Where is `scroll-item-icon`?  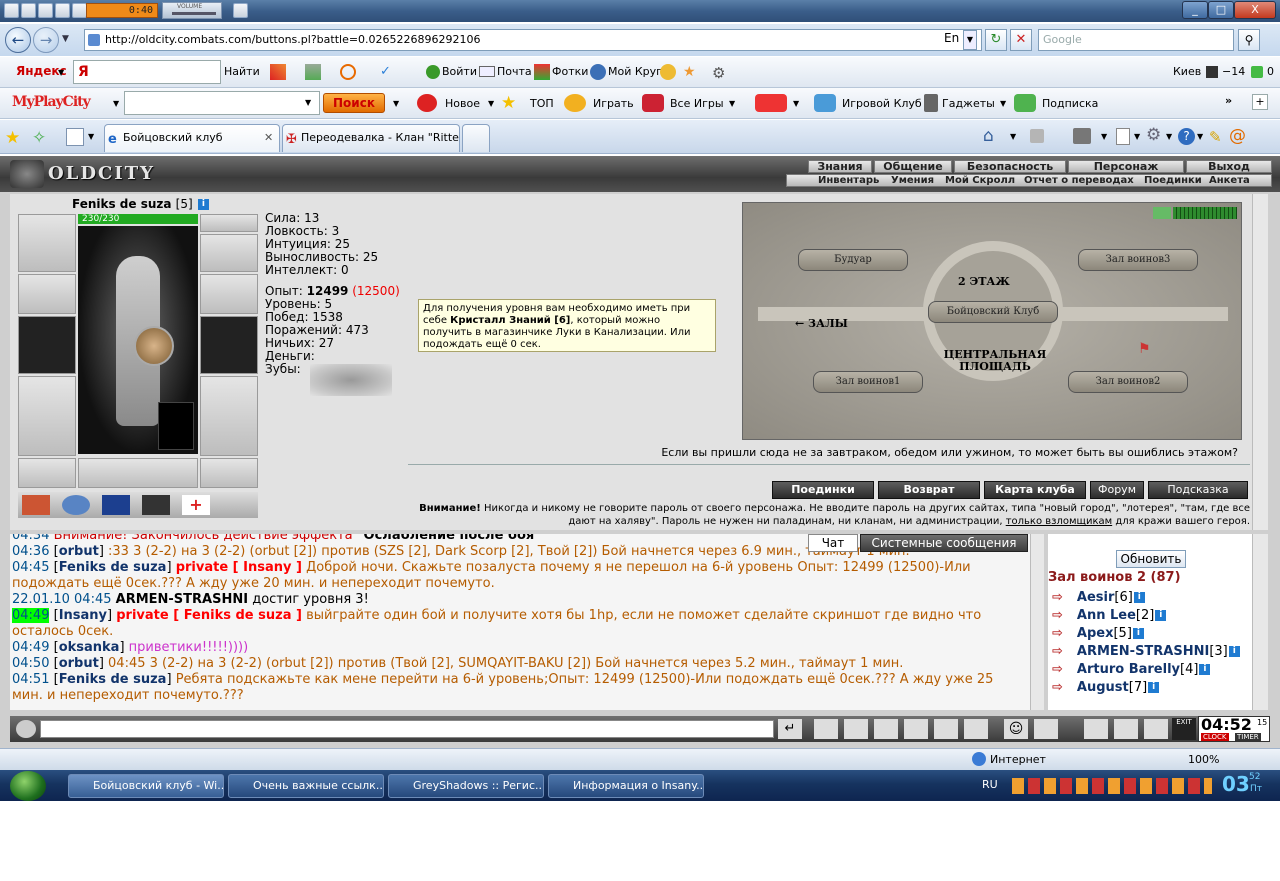
scroll-item-icon is located at coordinates (36, 505).